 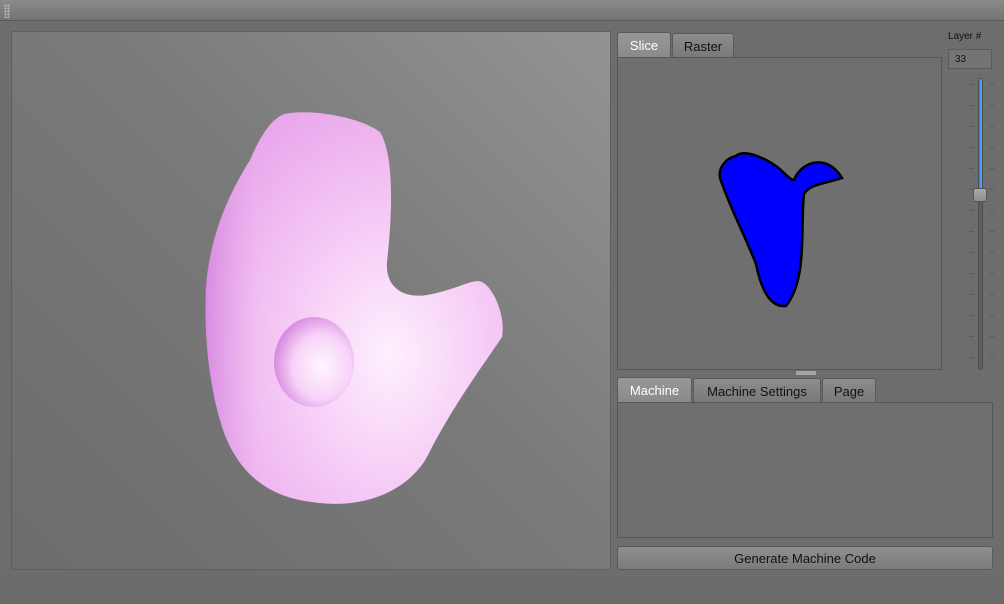 What do you see at coordinates (806, 373) in the screenshot?
I see `panel-splitter-handle` at bounding box center [806, 373].